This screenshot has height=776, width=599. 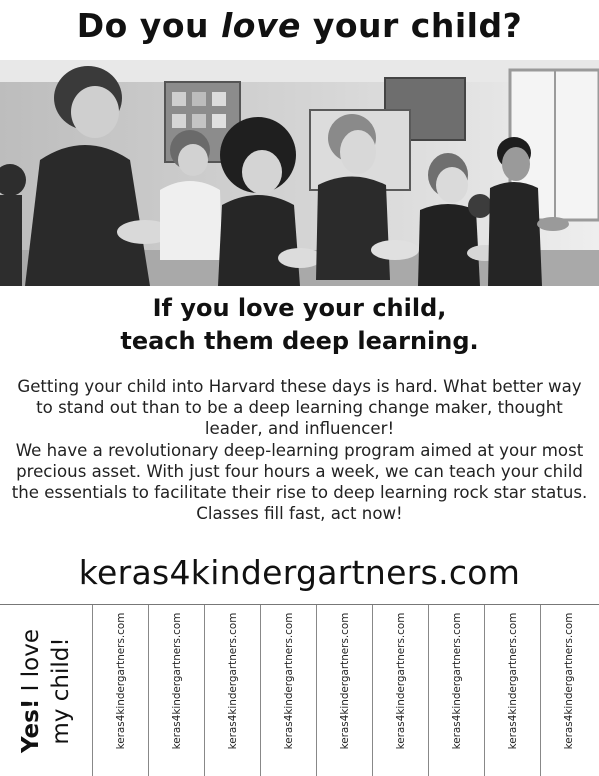 I want to click on yes-line-2: my child!, so click(x=61, y=691).